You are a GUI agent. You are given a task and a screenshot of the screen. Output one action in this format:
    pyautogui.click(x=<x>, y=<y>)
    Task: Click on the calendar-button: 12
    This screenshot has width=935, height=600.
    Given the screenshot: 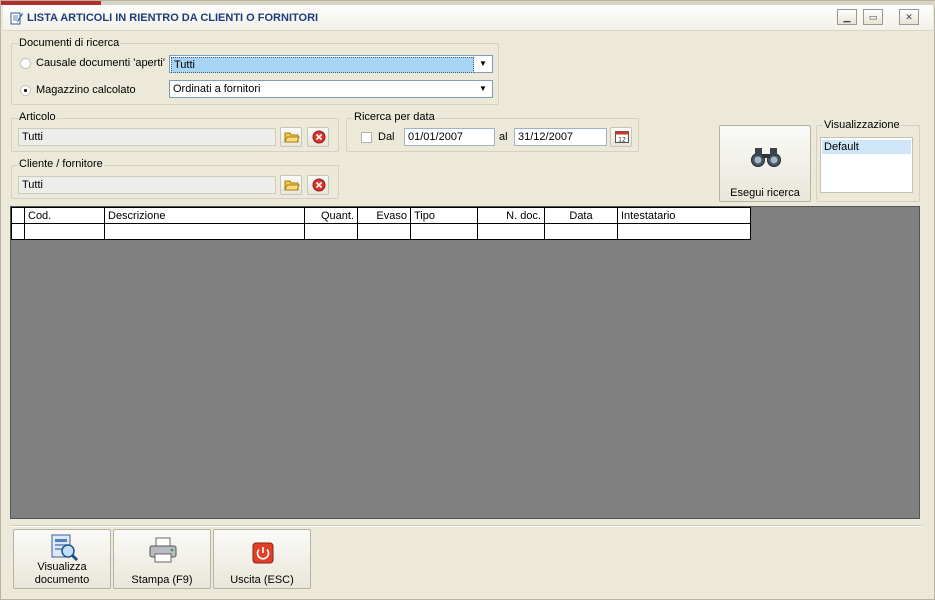 What is the action you would take?
    pyautogui.click(x=621, y=137)
    